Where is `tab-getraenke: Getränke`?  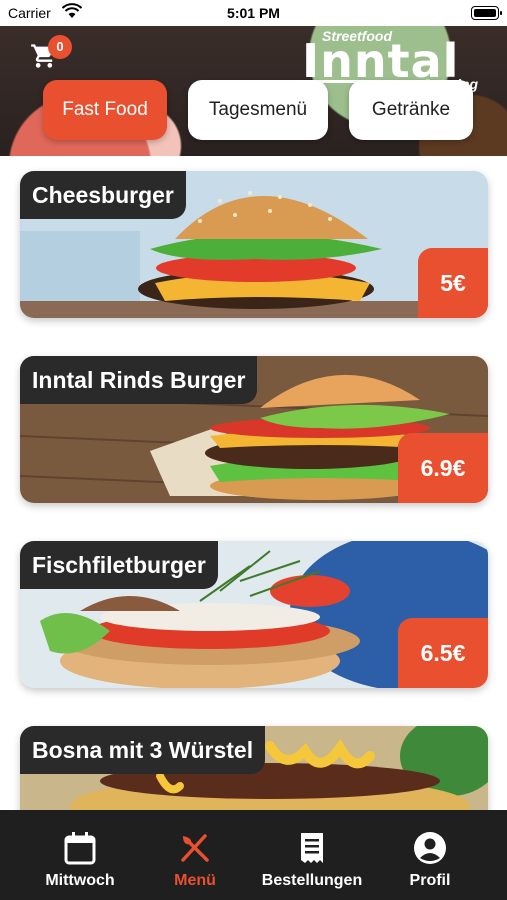
tab-getraenke: Getränke is located at coordinates (411, 110).